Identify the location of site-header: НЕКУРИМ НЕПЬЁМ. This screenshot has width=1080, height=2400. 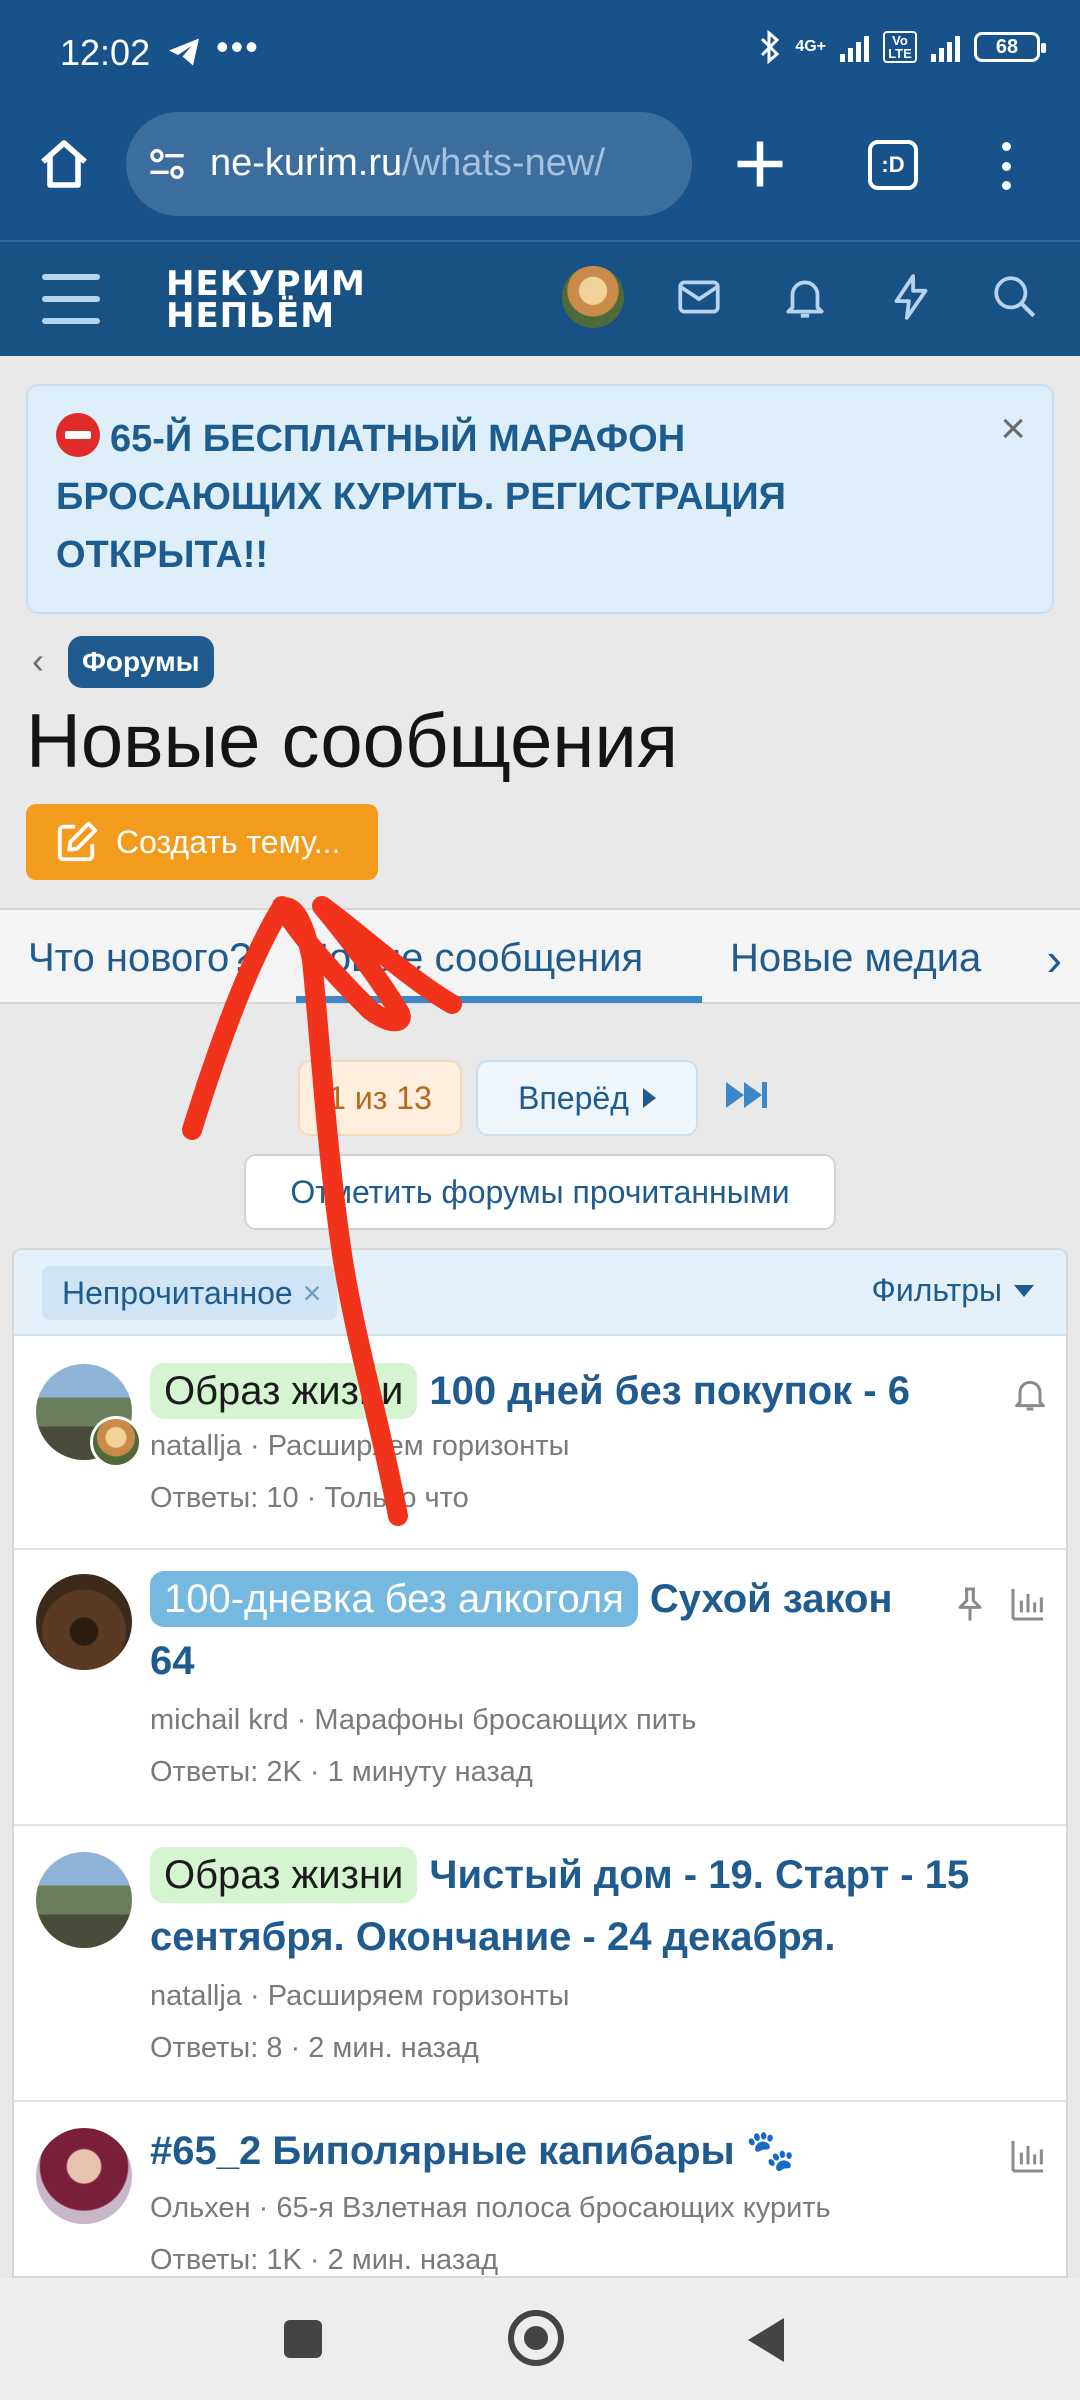
(540, 298).